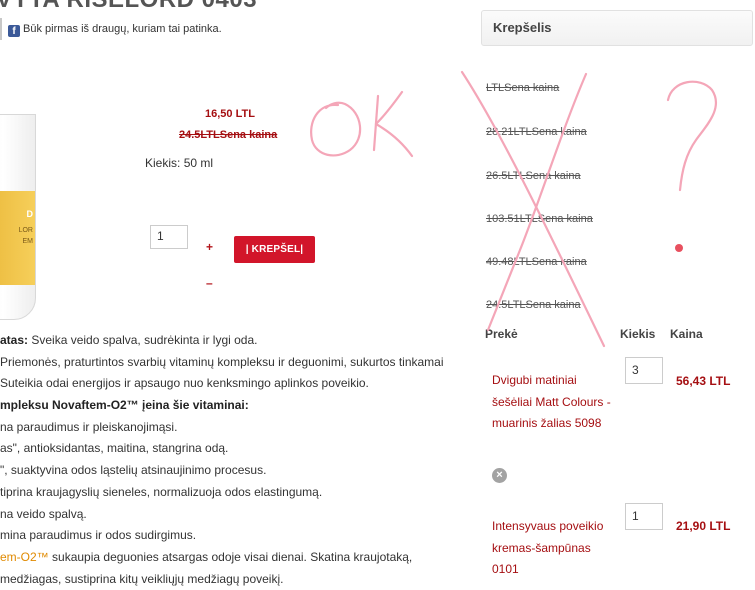 The height and width of the screenshot is (590, 755). Describe the element at coordinates (230, 114) in the screenshot. I see `current-price: 16,50 LTL` at that location.